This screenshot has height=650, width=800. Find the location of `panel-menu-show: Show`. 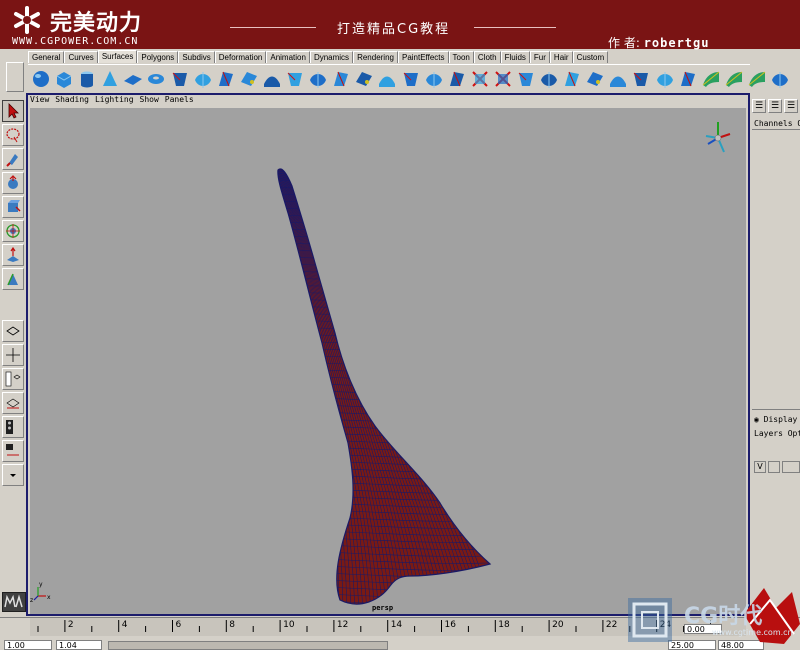

panel-menu-show: Show is located at coordinates (149, 100).